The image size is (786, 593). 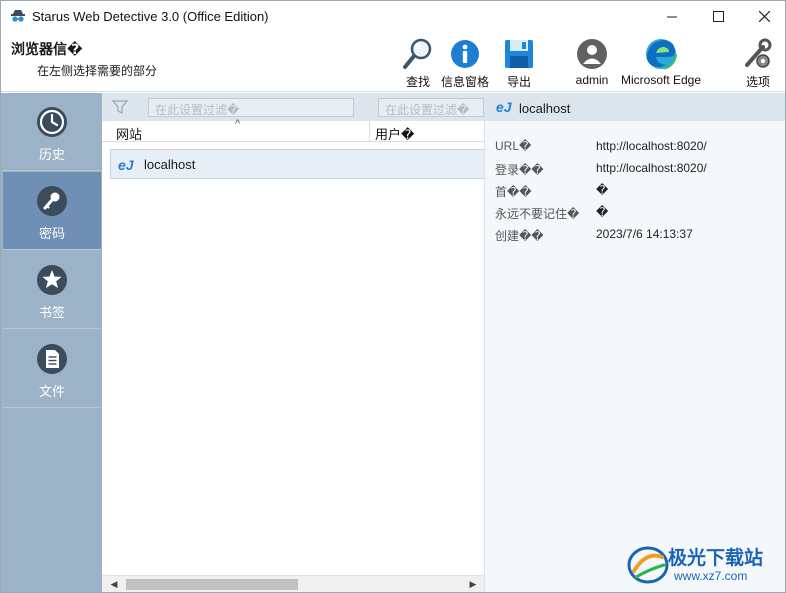 What do you see at coordinates (716, 558) in the screenshot?
I see `watermark-name: 极光下载站` at bounding box center [716, 558].